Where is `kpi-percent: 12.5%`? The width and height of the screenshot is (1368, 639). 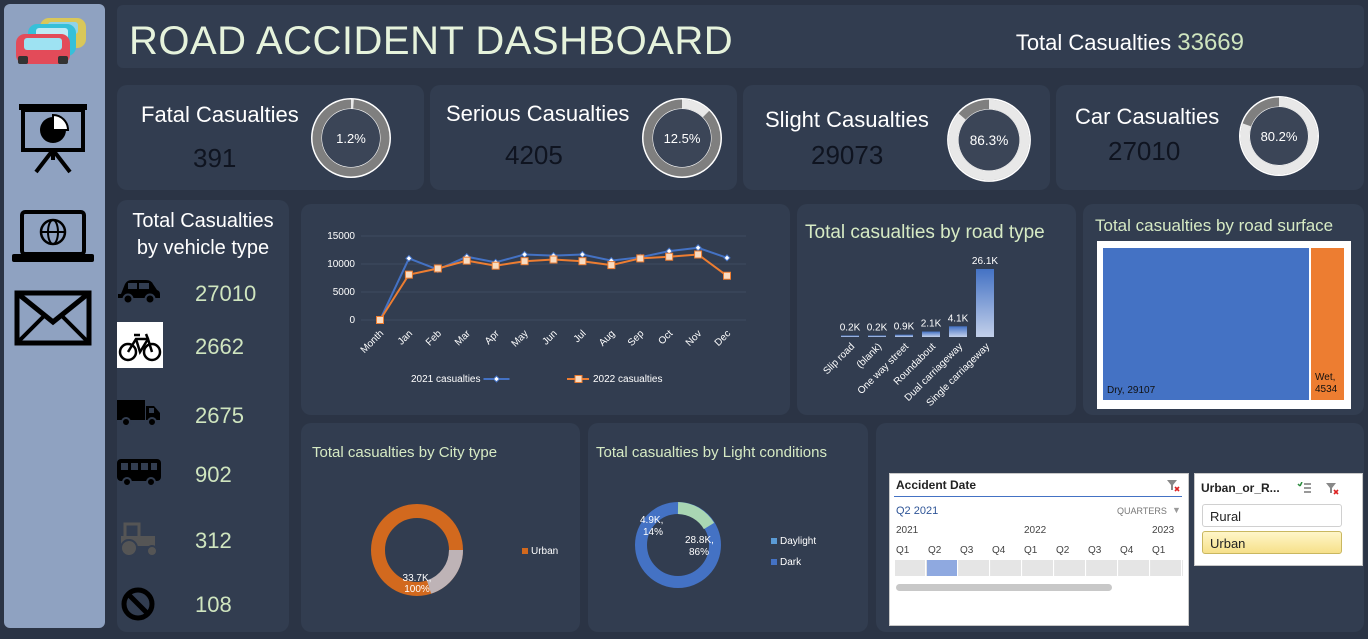 kpi-percent: 12.5% is located at coordinates (682, 138).